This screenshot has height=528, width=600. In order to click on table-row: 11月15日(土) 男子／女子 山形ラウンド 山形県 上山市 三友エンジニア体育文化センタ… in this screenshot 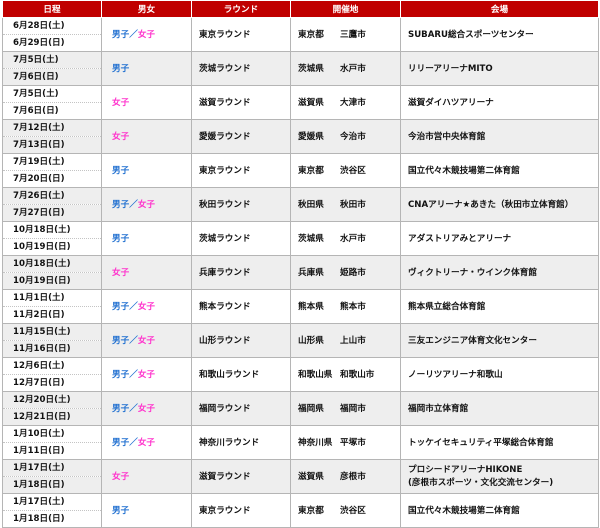, I will do `click(300, 340)`.